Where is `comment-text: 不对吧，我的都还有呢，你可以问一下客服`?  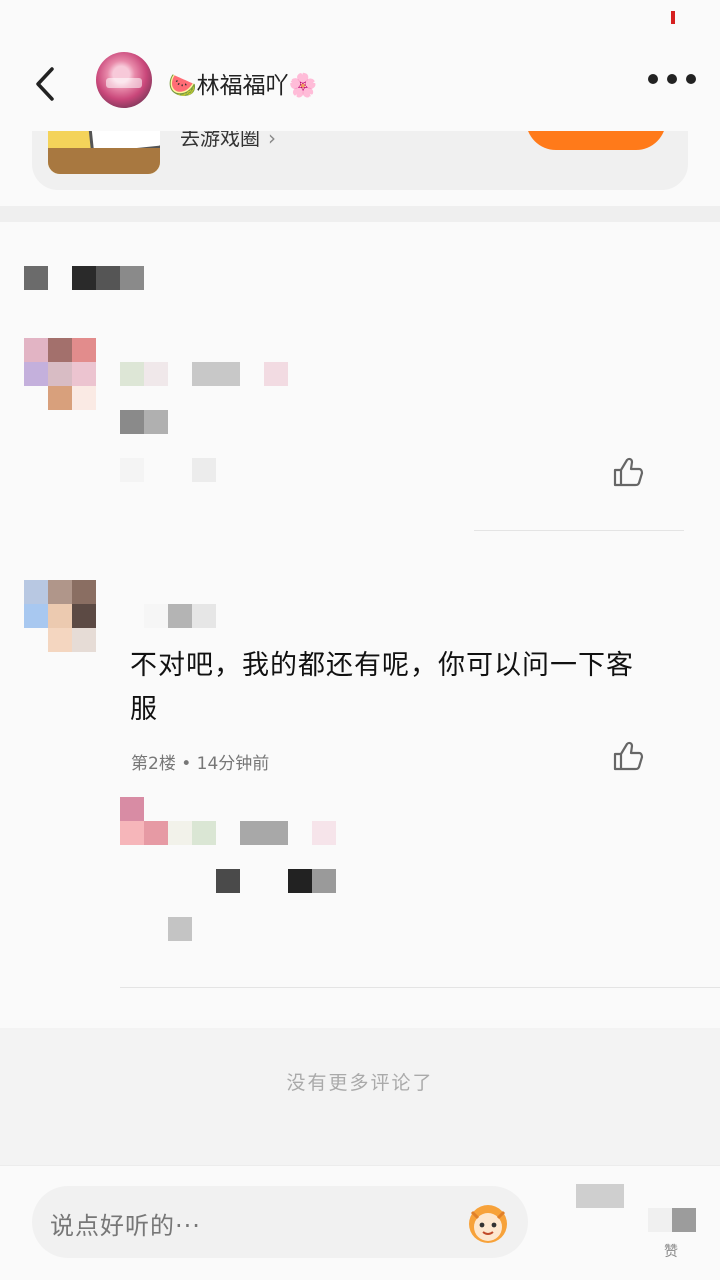
comment-text: 不对吧，我的都还有呢，你可以问一下客服 is located at coordinates (382, 687).